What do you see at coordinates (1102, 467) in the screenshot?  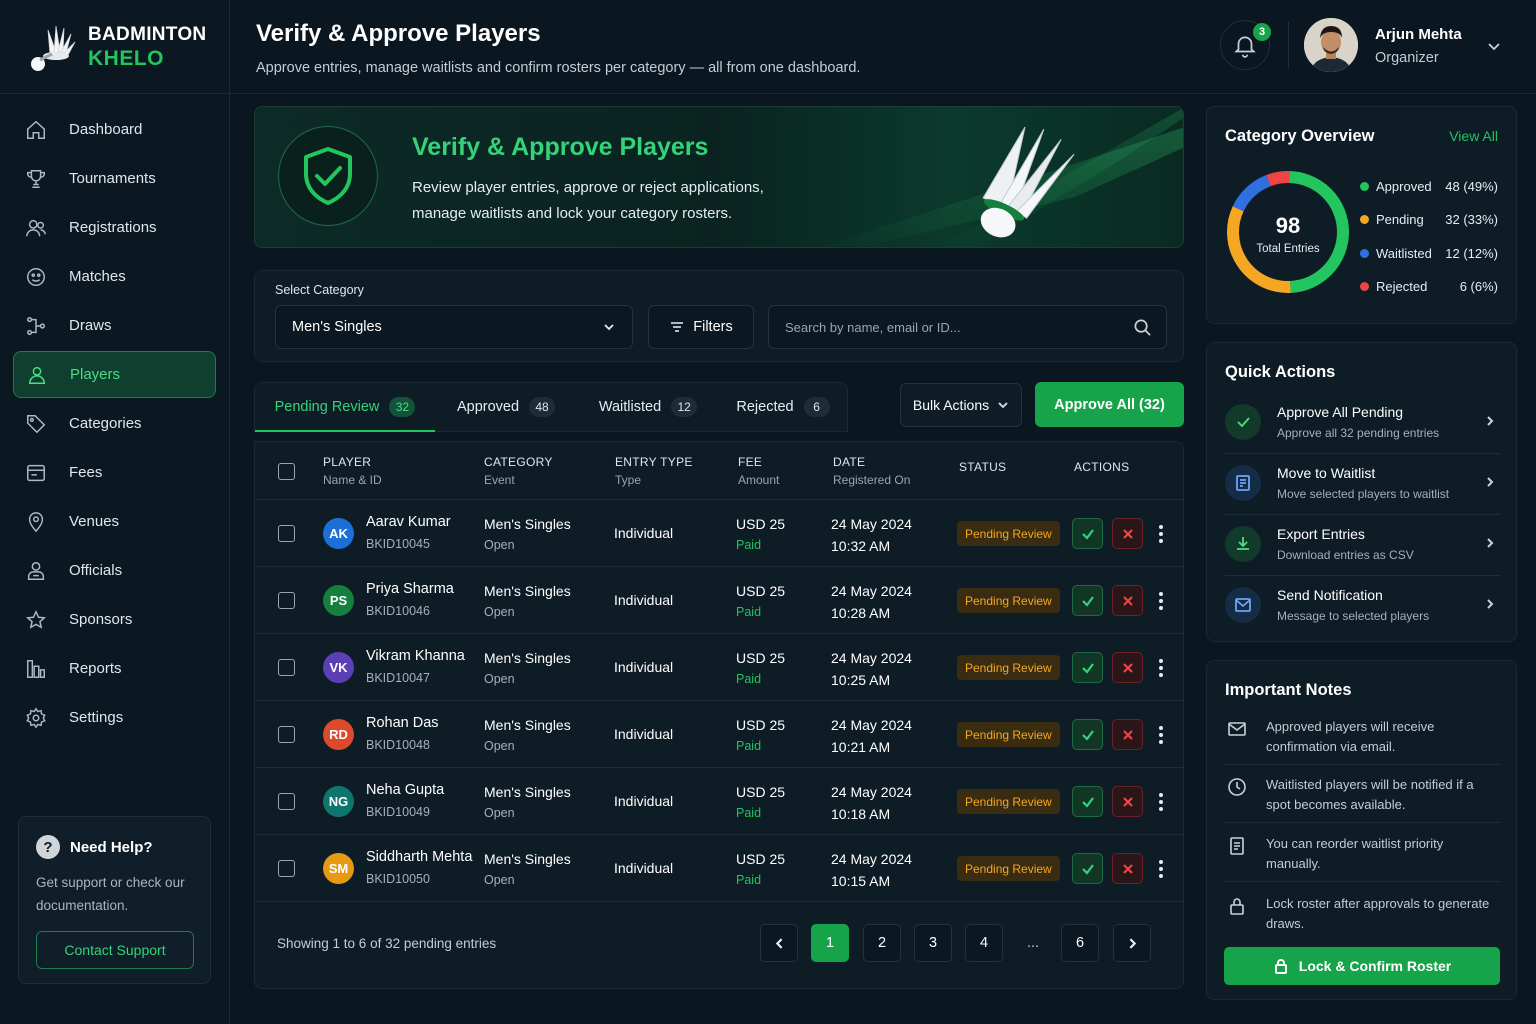 I see `column-header-actions: ACTIONS` at bounding box center [1102, 467].